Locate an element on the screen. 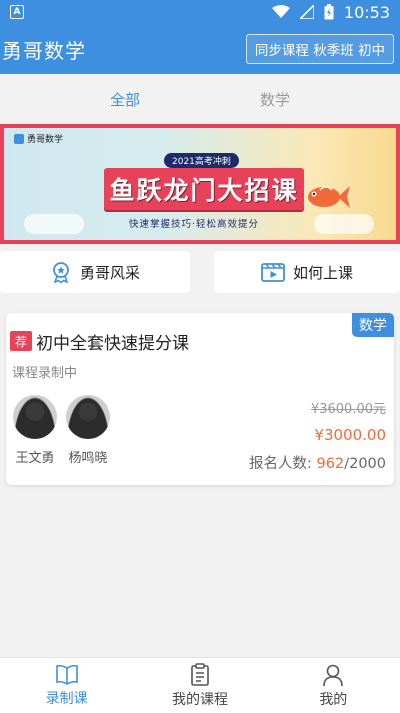  course-title: 初中全套快速提分课 is located at coordinates (112, 344).